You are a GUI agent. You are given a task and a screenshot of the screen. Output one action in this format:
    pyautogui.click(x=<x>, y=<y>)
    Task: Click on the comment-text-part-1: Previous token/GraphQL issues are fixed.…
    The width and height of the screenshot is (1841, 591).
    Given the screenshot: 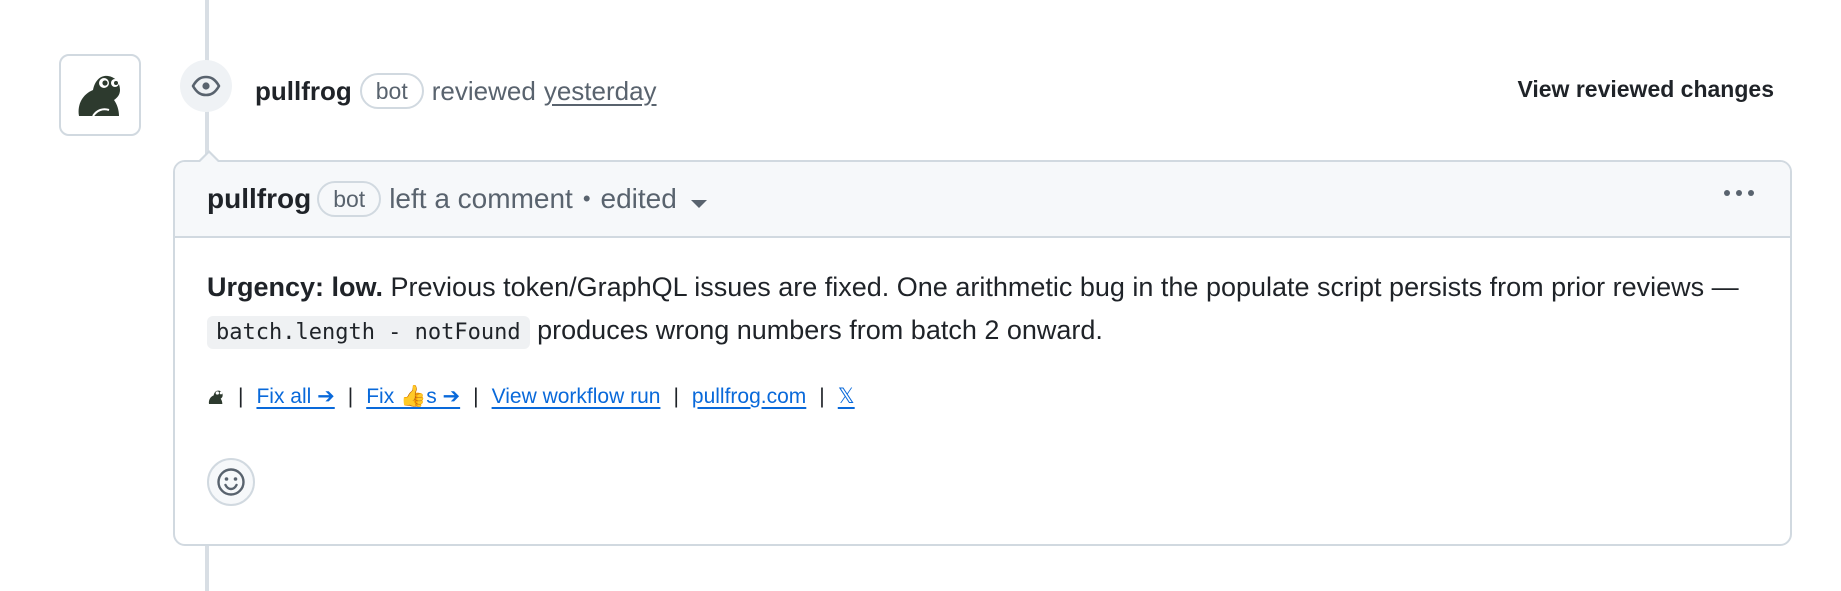 What is the action you would take?
    pyautogui.click(x=1061, y=287)
    